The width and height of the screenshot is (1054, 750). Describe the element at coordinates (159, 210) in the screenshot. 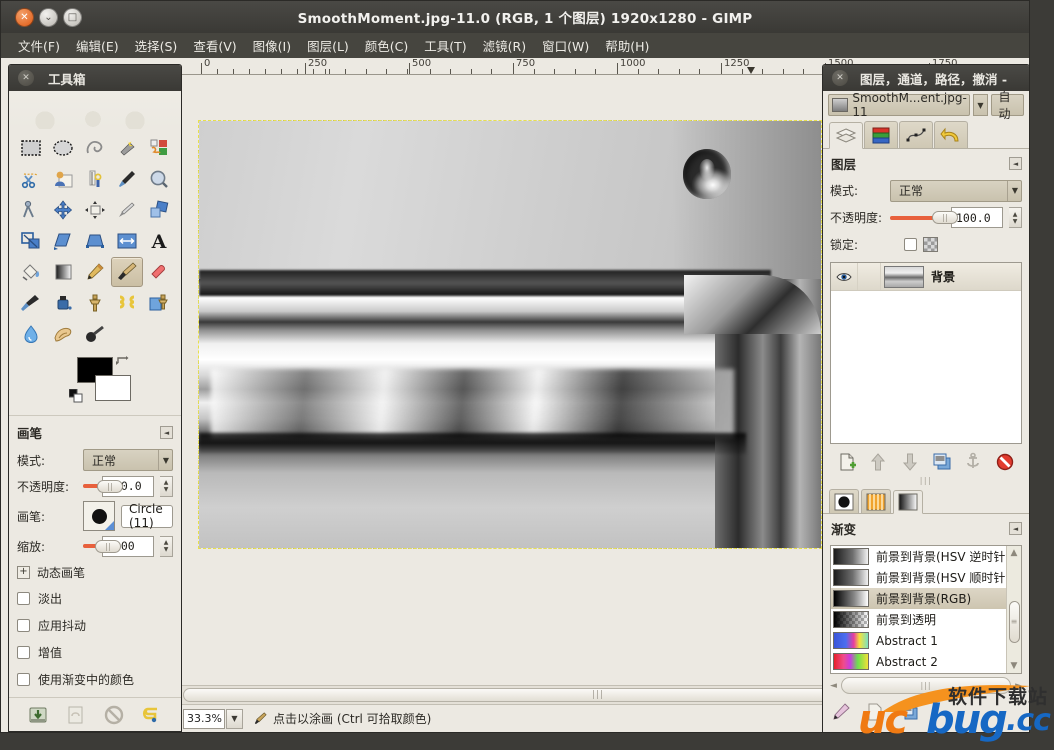

I see `tool-rotate` at that location.